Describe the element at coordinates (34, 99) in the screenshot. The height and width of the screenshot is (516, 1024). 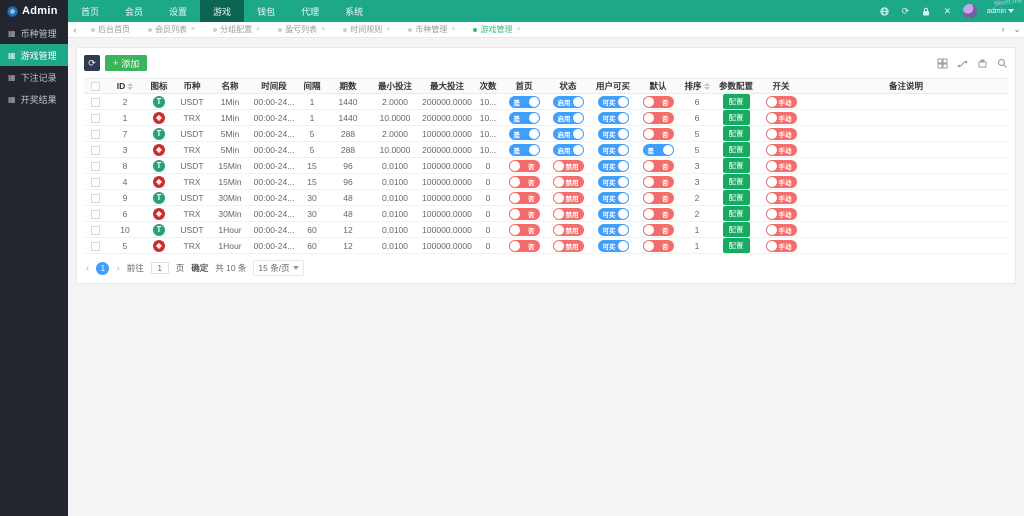
I see `sidebar-item-3: ▦ 开奖结果` at that location.